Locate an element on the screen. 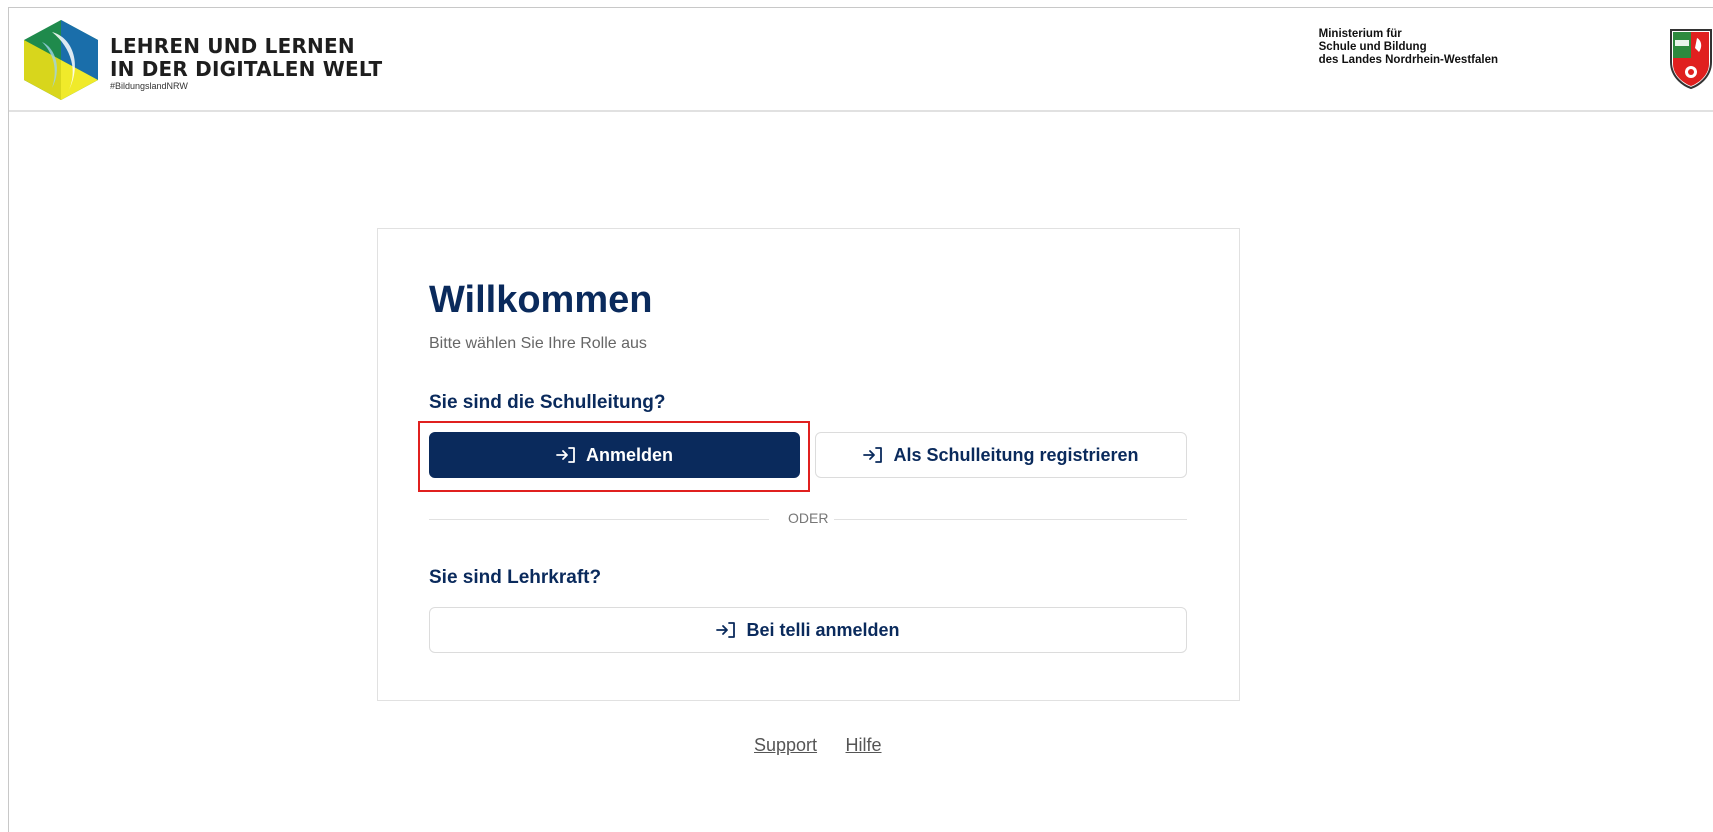 The height and width of the screenshot is (832, 1713). teacher-login-button: Bei telli anmelden is located at coordinates (808, 630).